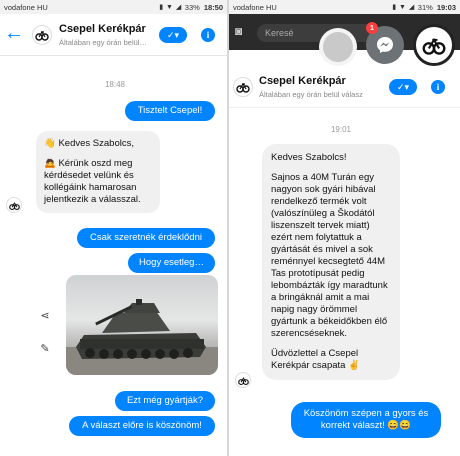 The width and height of the screenshot is (460, 456). What do you see at coordinates (115, 84) in the screenshot?
I see `message-timestamp: 18:48` at bounding box center [115, 84].